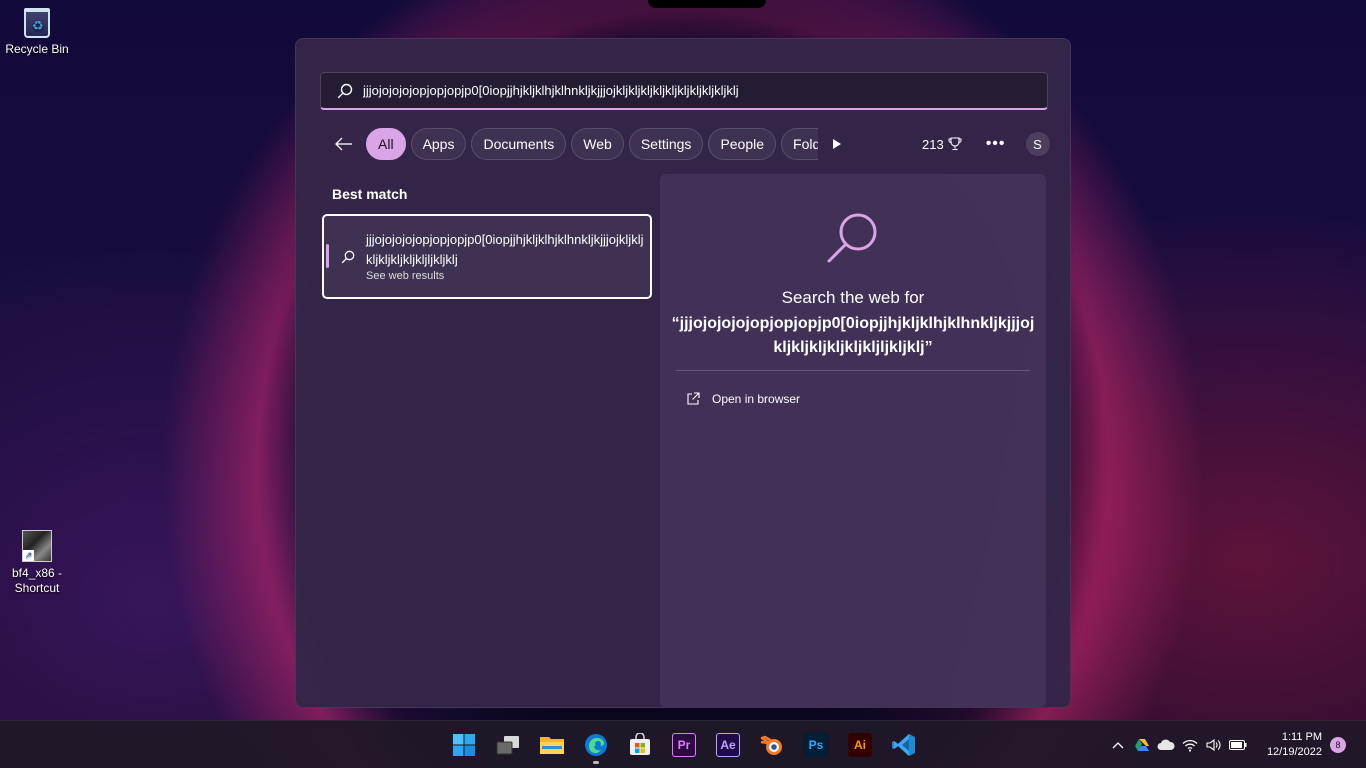 This screenshot has height=768, width=1366. I want to click on filter-chip-documents: Documents, so click(519, 144).